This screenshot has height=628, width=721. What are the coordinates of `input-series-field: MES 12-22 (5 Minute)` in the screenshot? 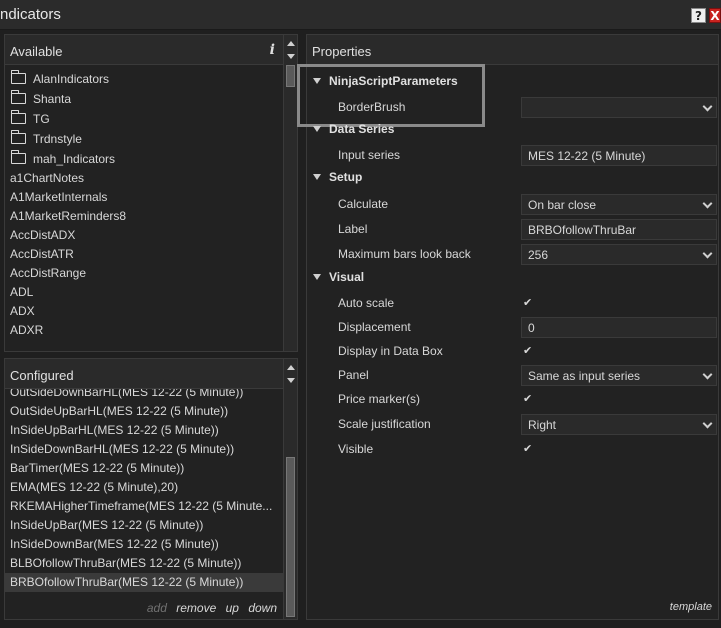 It's located at (619, 155).